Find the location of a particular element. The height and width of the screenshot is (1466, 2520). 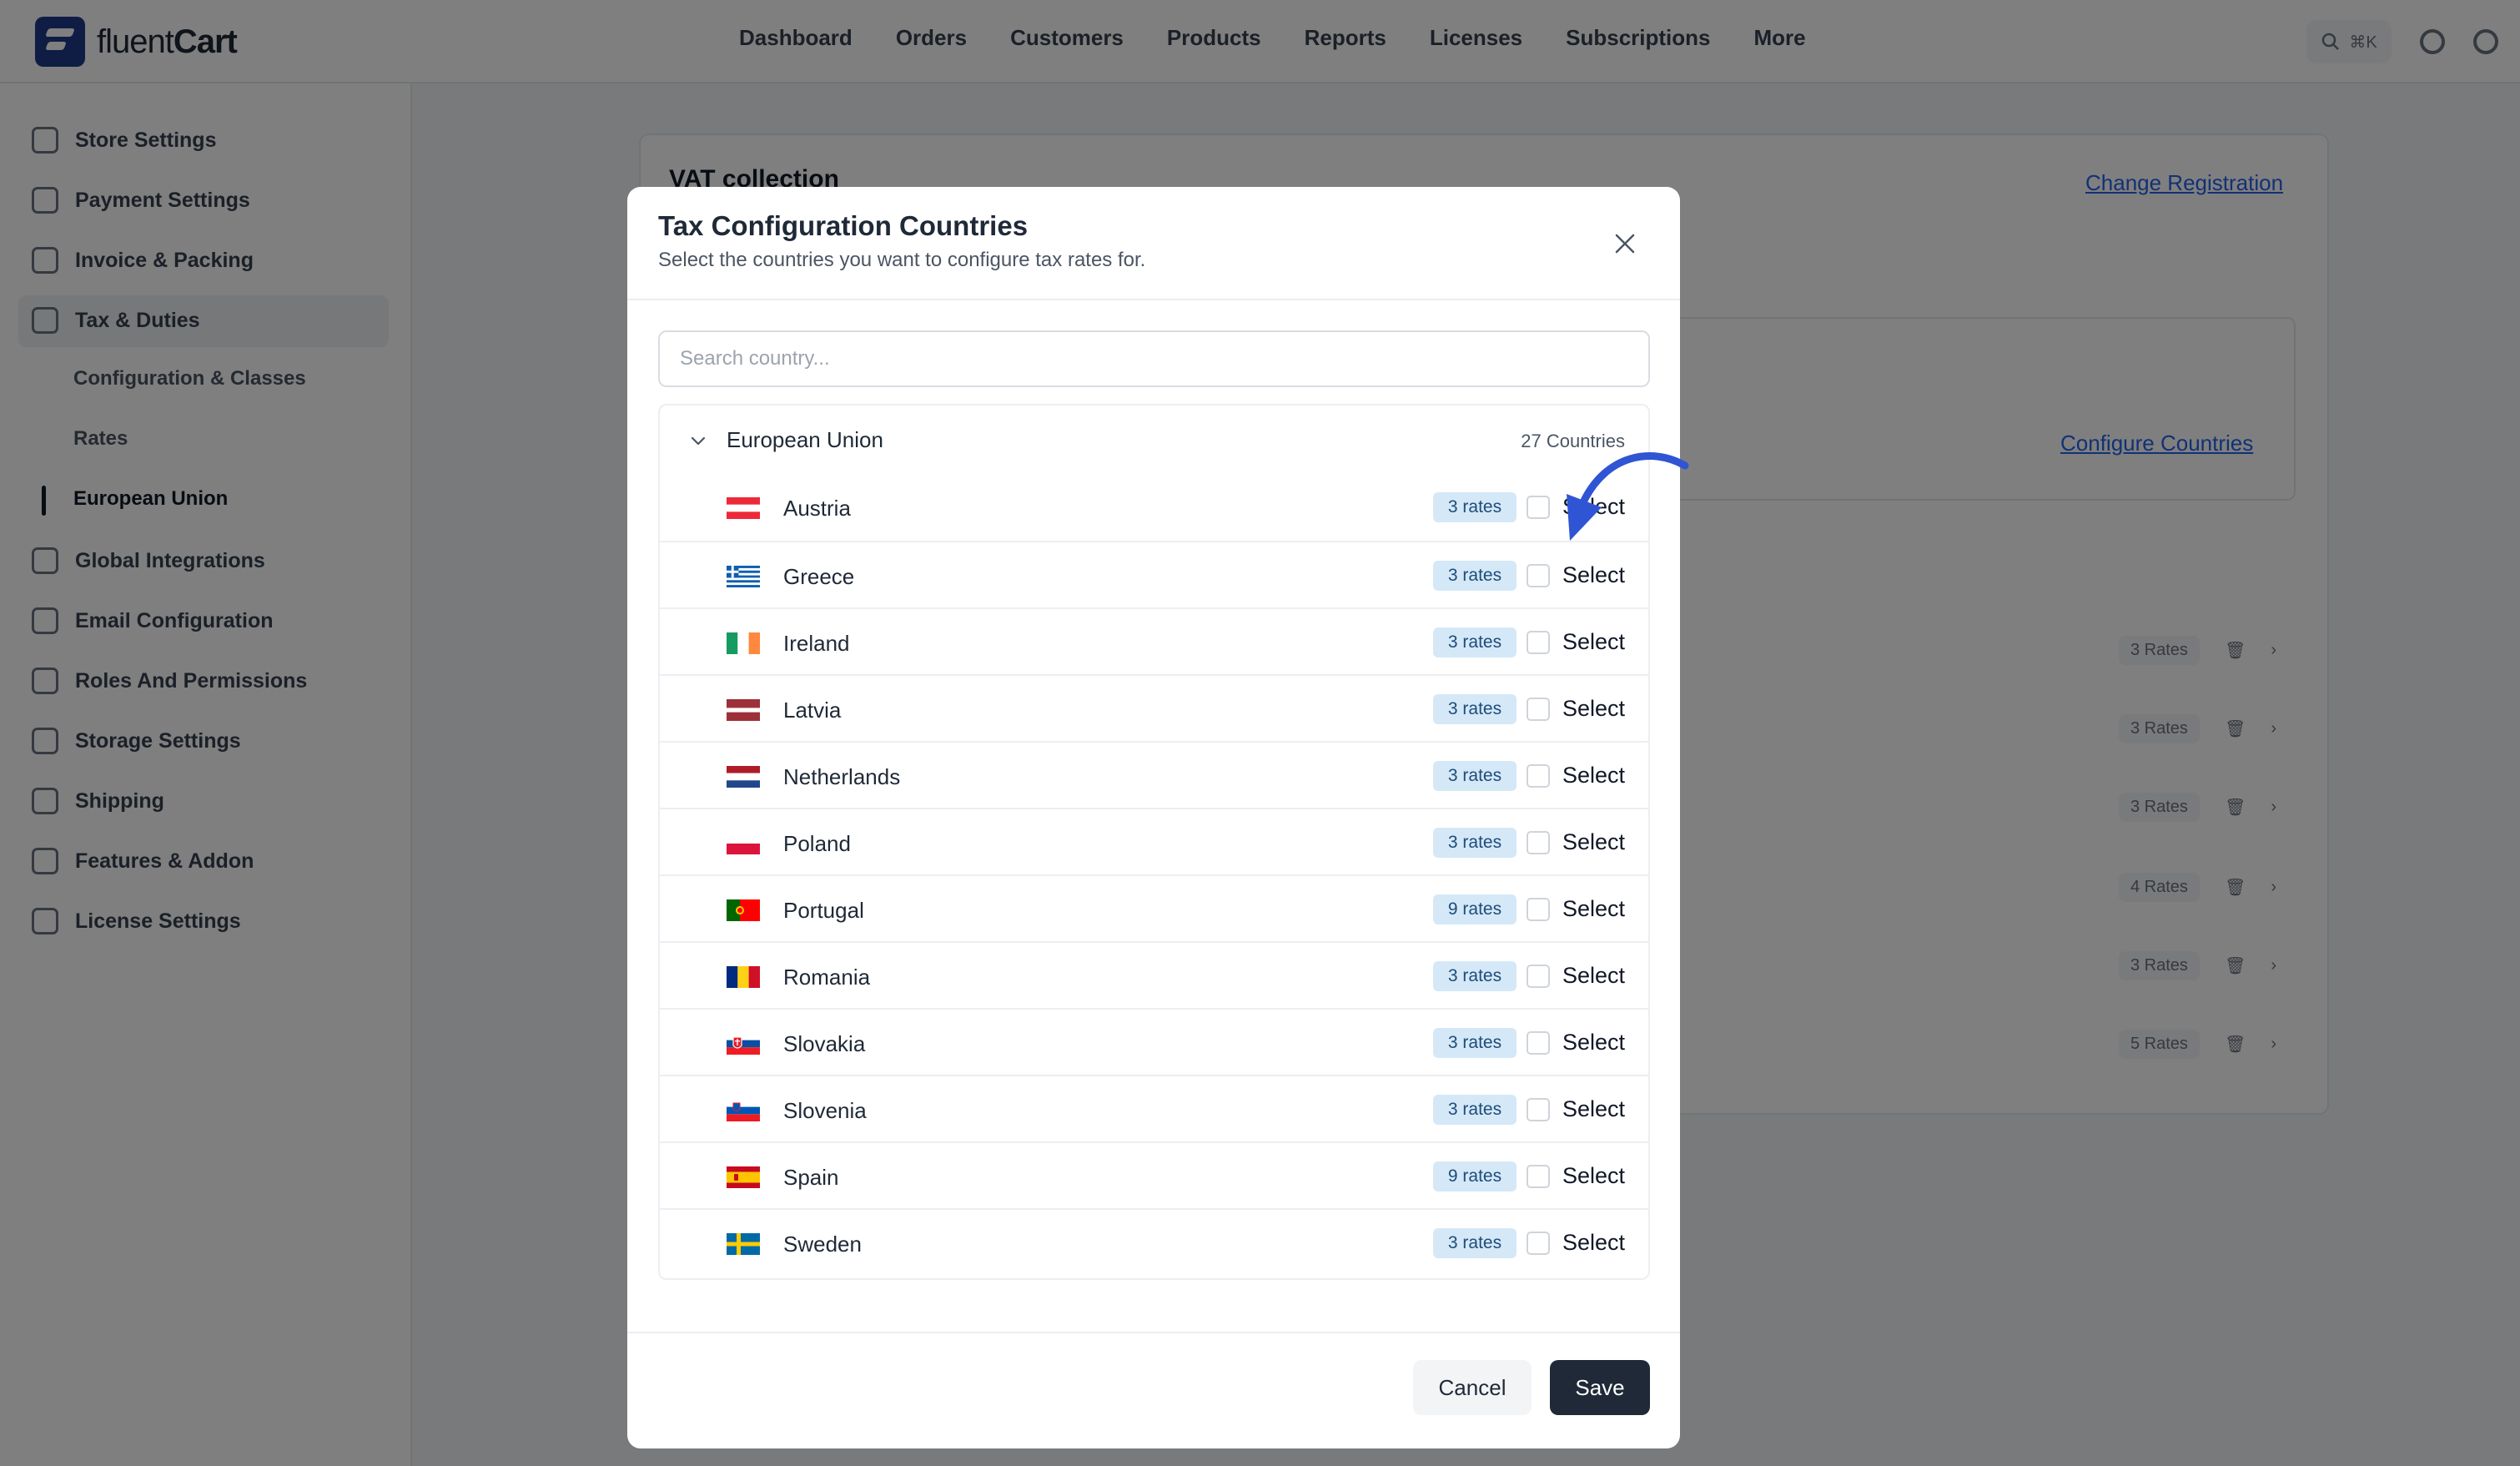

netherlands-flag-icon is located at coordinates (743, 777).